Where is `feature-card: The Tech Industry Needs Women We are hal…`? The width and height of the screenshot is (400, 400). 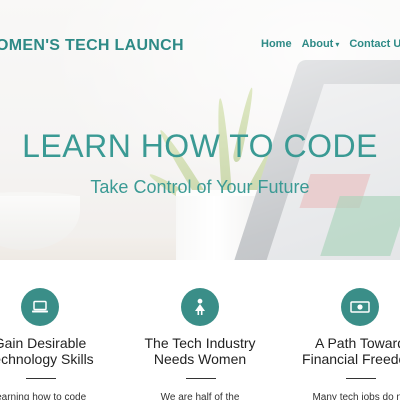 feature-card: The Tech Industry Needs Women We are hal… is located at coordinates (200, 330).